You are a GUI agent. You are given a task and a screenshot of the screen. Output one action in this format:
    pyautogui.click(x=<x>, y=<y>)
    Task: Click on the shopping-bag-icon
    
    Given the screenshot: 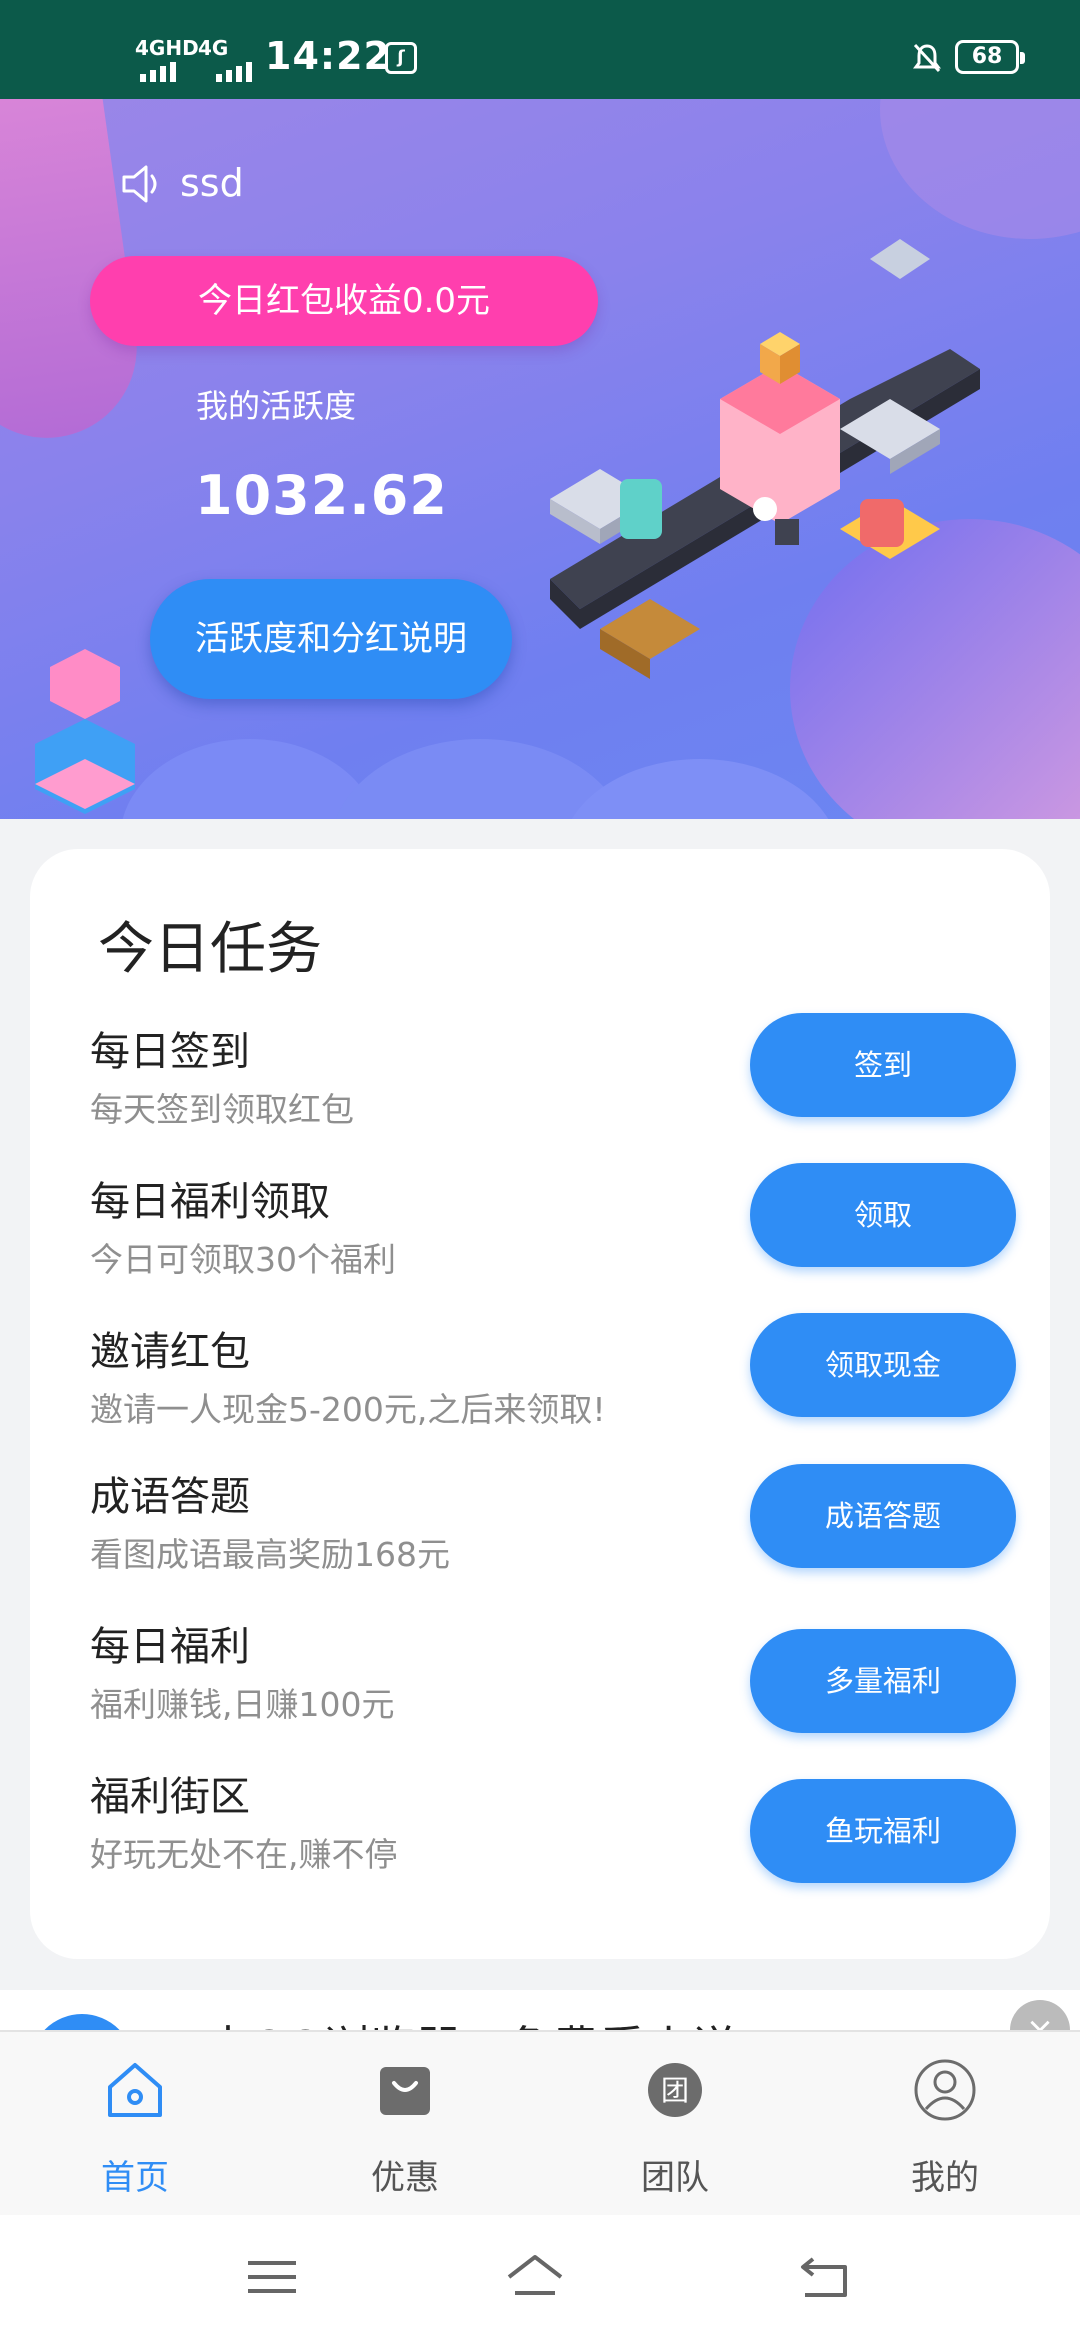 What is the action you would take?
    pyautogui.click(x=405, y=2091)
    